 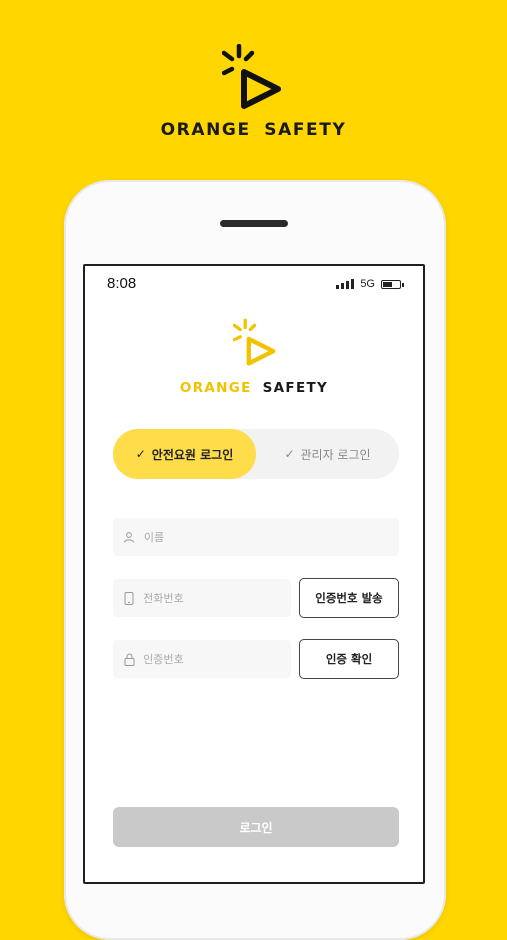 I want to click on app-wordmark: ORANGE SAFETY, so click(x=254, y=388).